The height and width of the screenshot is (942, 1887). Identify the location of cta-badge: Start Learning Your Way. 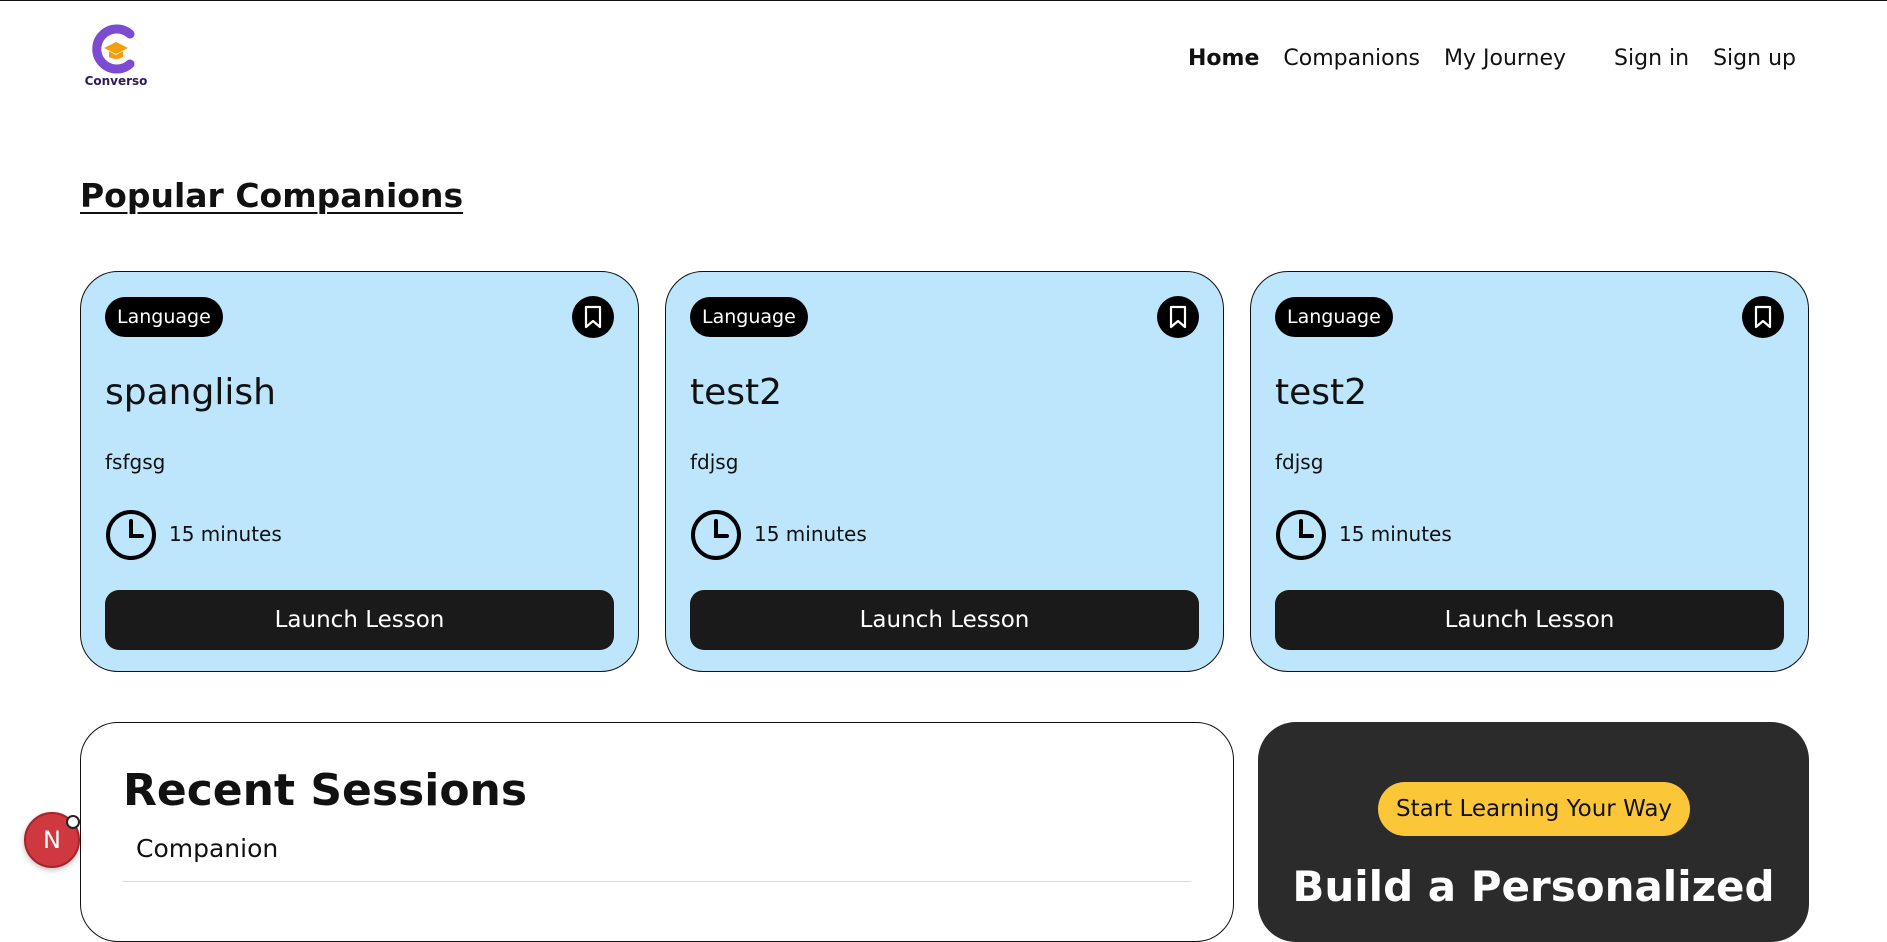
(1534, 809).